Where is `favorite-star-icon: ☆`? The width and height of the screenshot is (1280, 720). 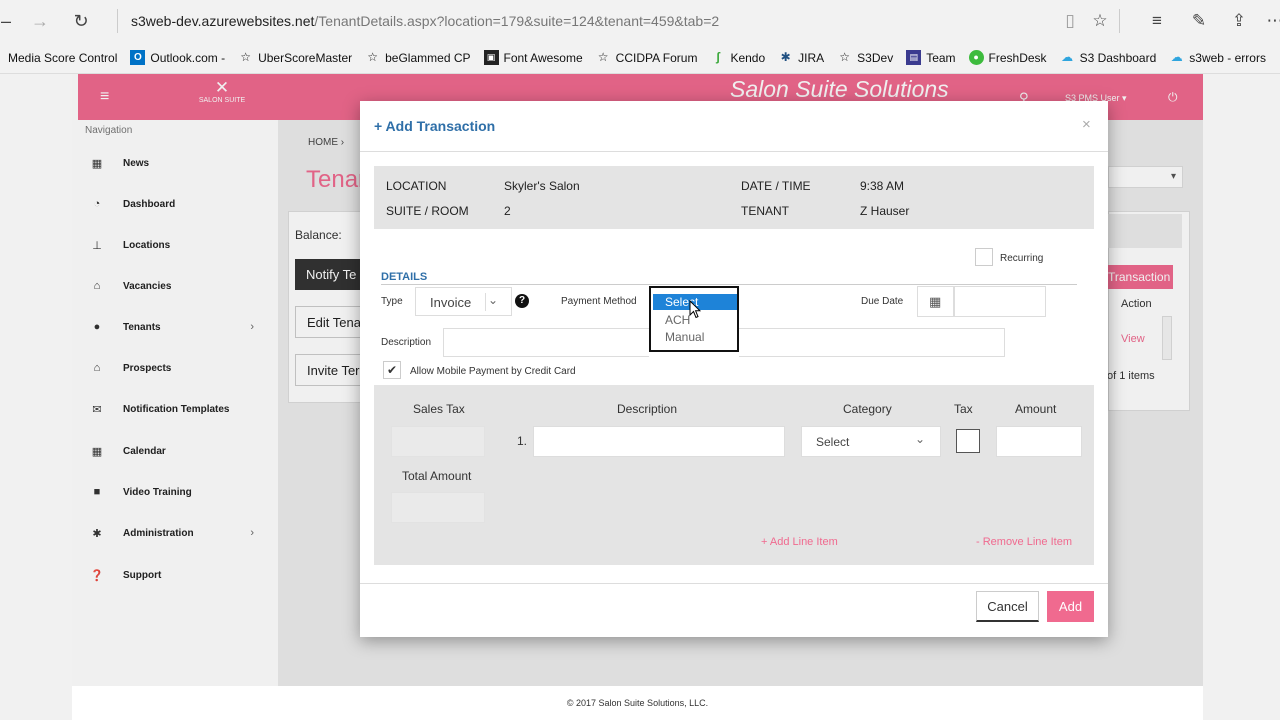 favorite-star-icon: ☆ is located at coordinates (1100, 21).